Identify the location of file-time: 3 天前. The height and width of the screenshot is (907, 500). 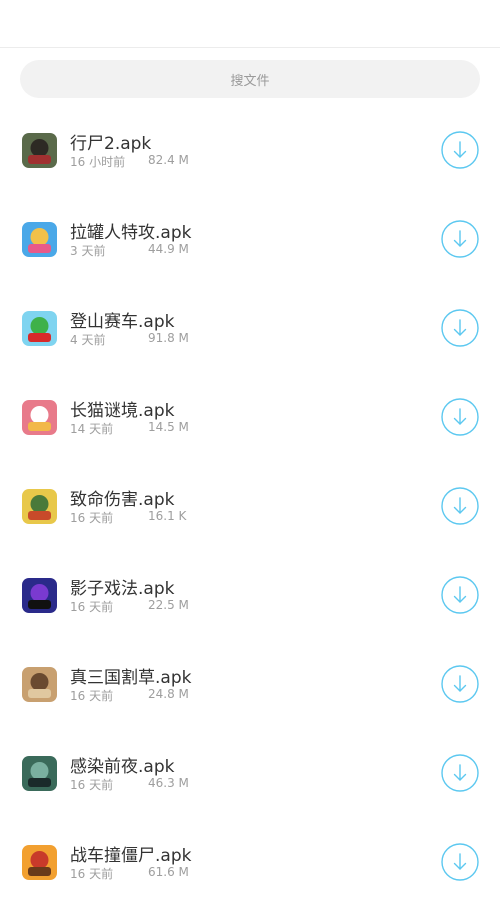
(88, 251).